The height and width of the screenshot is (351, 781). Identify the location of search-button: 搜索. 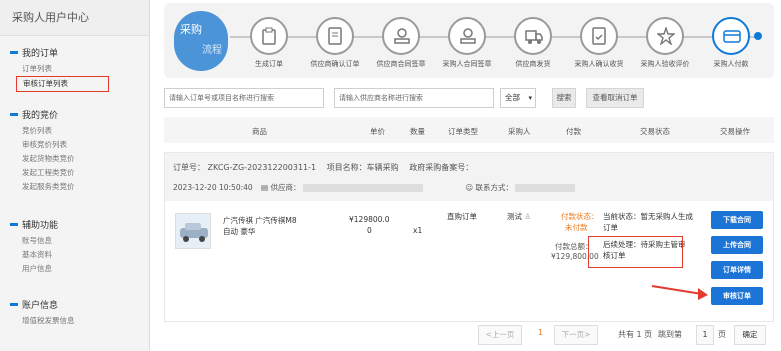
(564, 98).